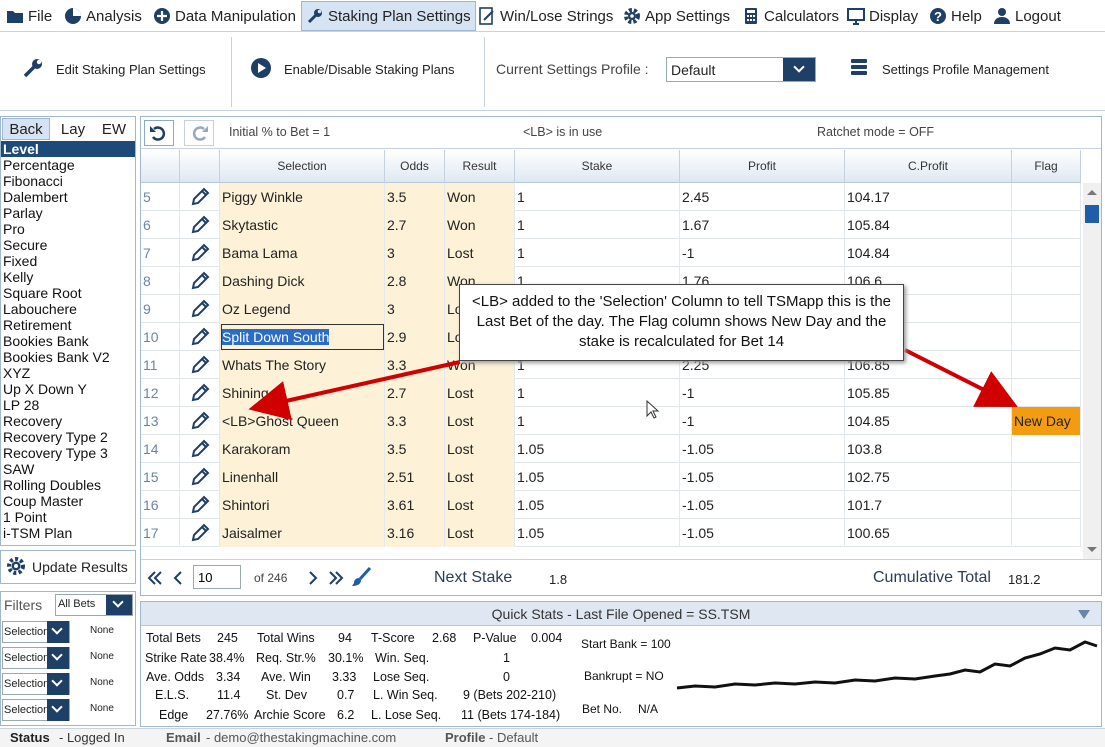 This screenshot has height=747, width=1105. I want to click on table-row: 6 Skytastic 2.7 Won 1 1.67 105.84, so click(611, 225).